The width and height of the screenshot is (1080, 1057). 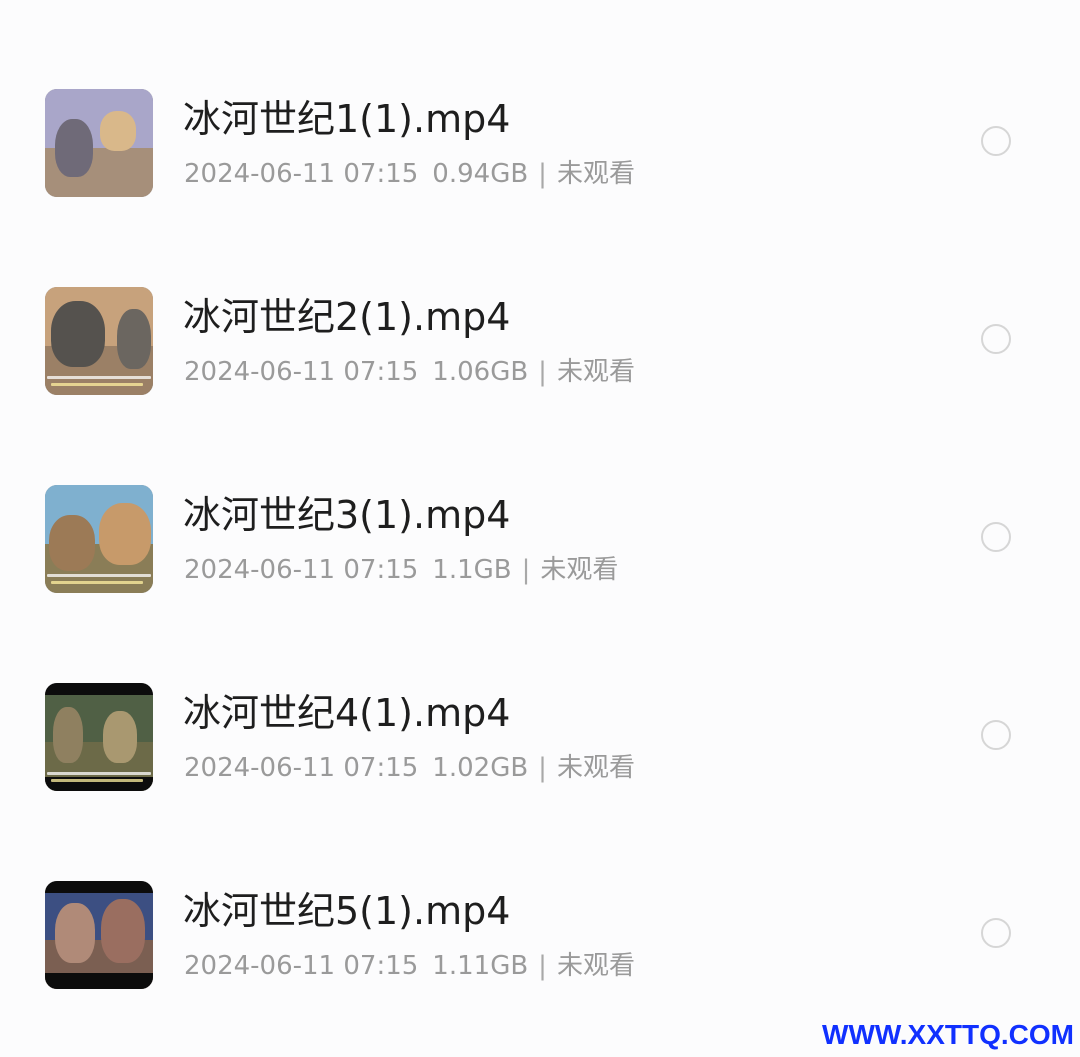 I want to click on file-meta: 2024-06-11 07:15 1.02GB | 未观看, so click(x=409, y=768).